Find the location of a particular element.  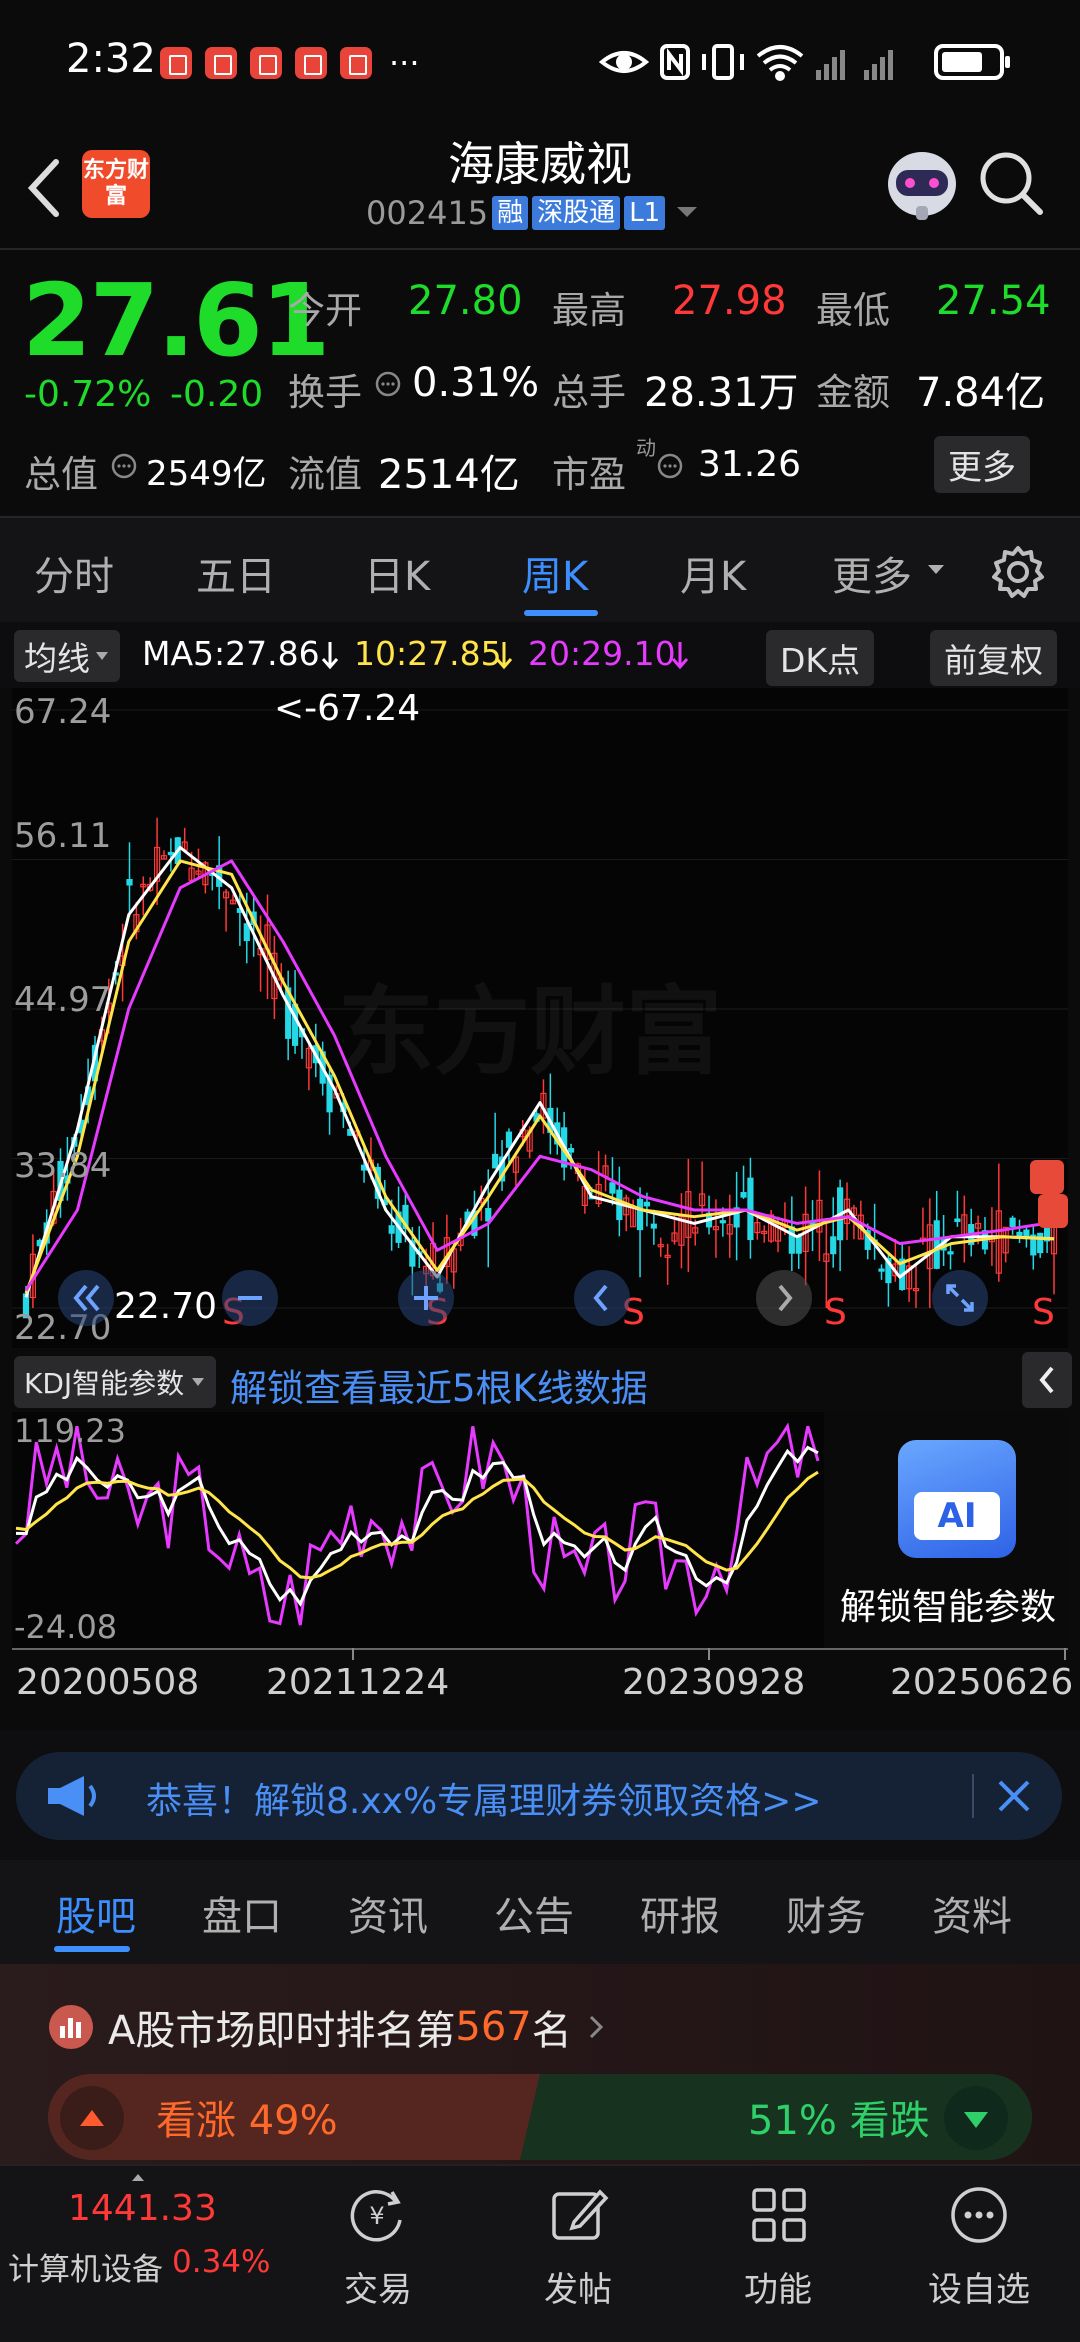

bottom-nav: 1441.33 计算机设备 0.34% ¥ 交易 发帖 功能 设自选 is located at coordinates (540, 2253).